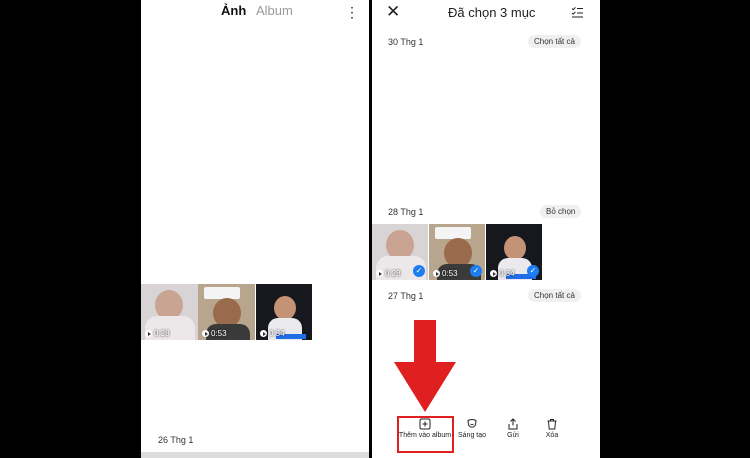  I want to click on create-button: Sáng tạo, so click(472, 426).